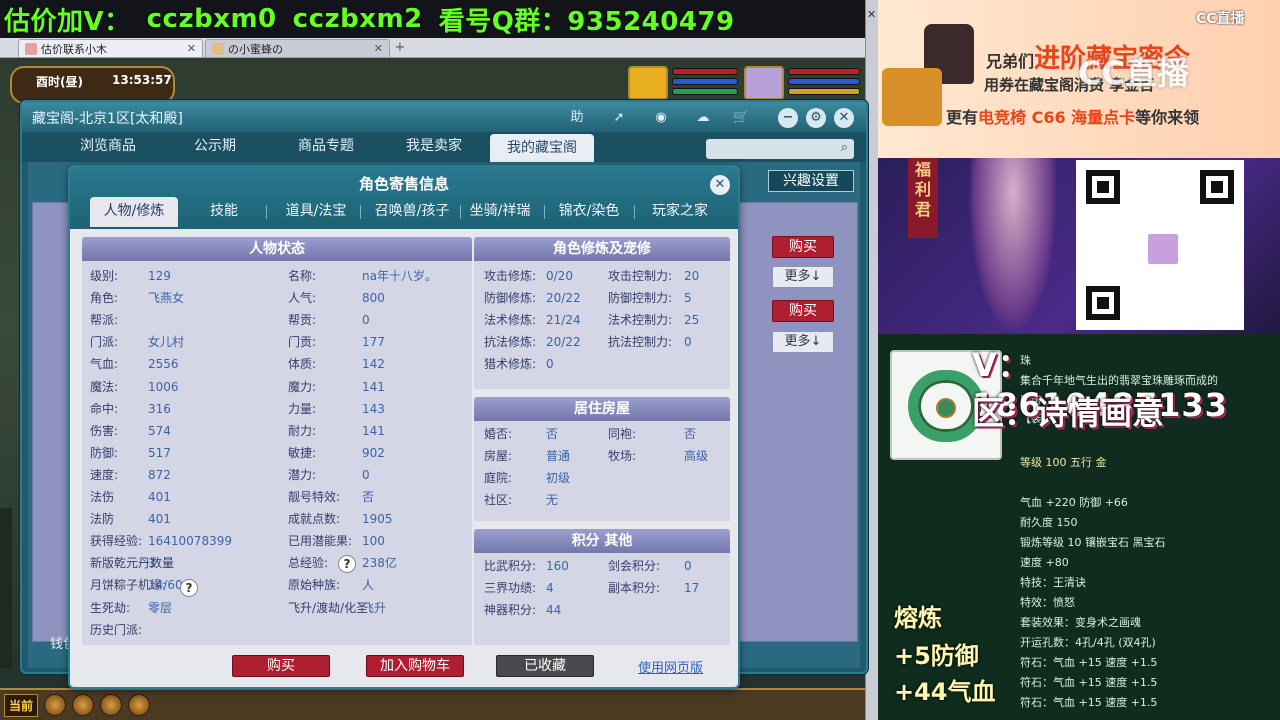 The width and height of the screenshot is (1280, 720). What do you see at coordinates (498, 434) in the screenshot?
I see `stat-label: 婚否:` at bounding box center [498, 434].